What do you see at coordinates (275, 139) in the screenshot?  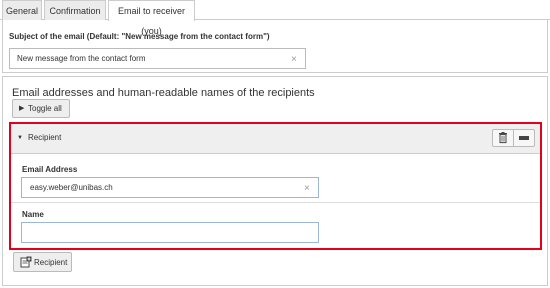 I see `recipient-item-header` at bounding box center [275, 139].